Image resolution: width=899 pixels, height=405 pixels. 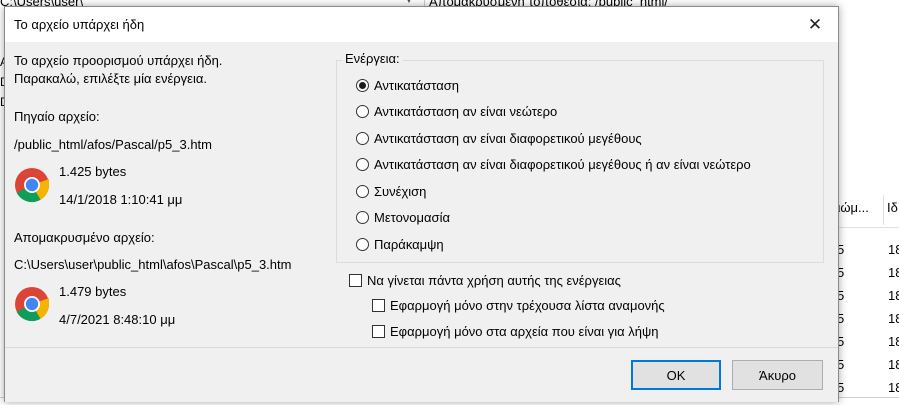 I want to click on dialog-footer: OK Άκυρο, so click(x=421, y=374).